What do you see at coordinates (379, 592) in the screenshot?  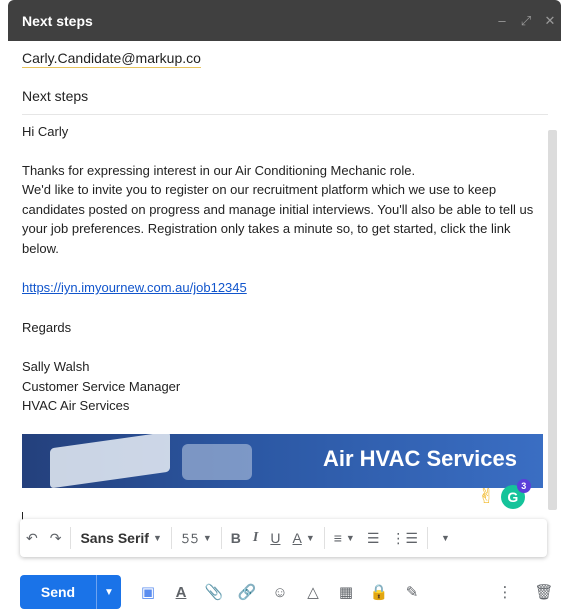 I see `confidential-icon: 🔒` at bounding box center [379, 592].